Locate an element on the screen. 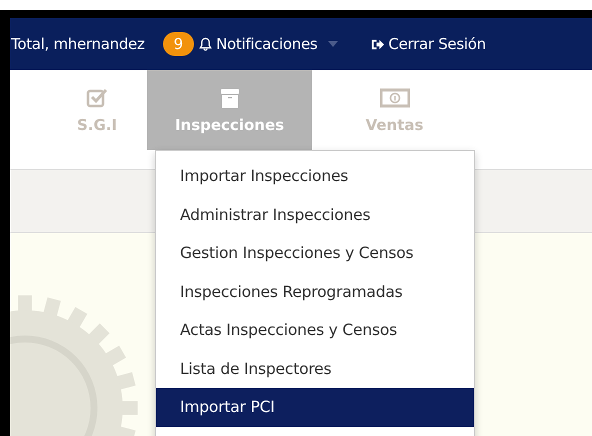 Image resolution: width=592 pixels, height=436 pixels. notifications-menu: Notificaciones is located at coordinates (268, 44).